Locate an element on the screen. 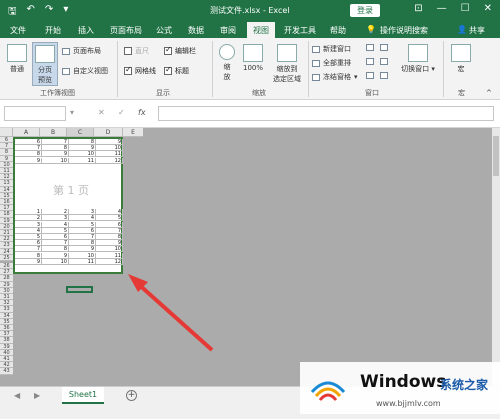  annotation-arrow is located at coordinates (171, 313).